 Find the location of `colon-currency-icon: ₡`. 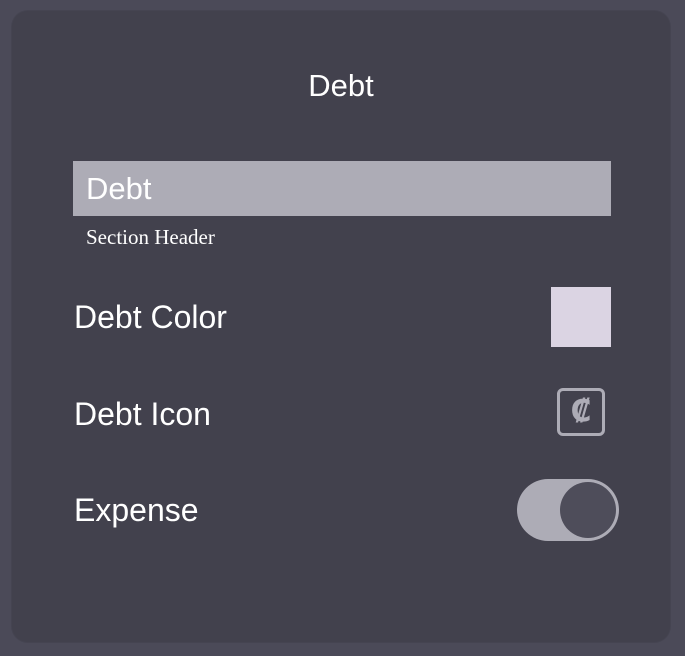

colon-currency-icon: ₡ is located at coordinates (581, 411).